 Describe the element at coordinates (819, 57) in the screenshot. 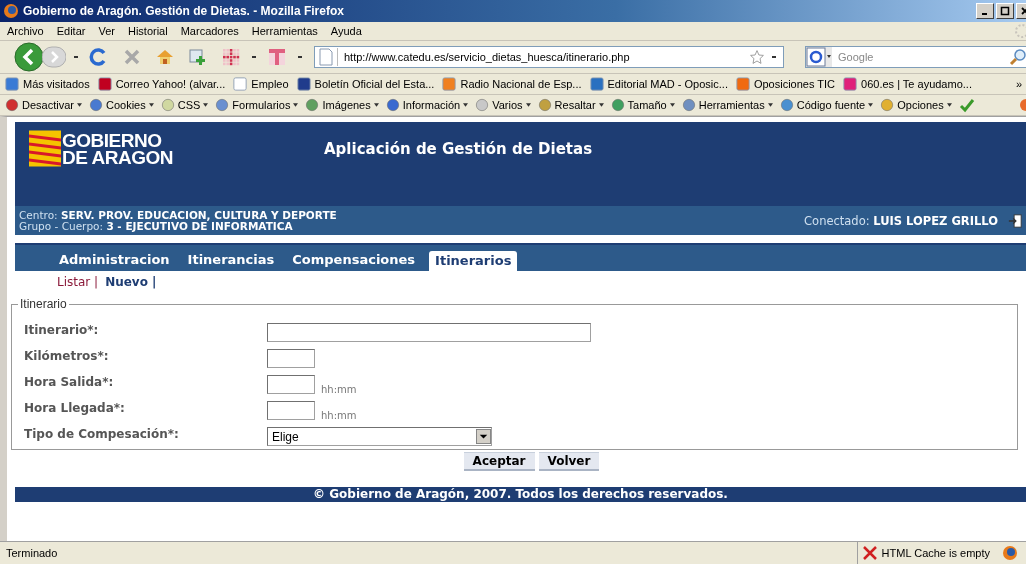

I see `search-engine-icon` at that location.